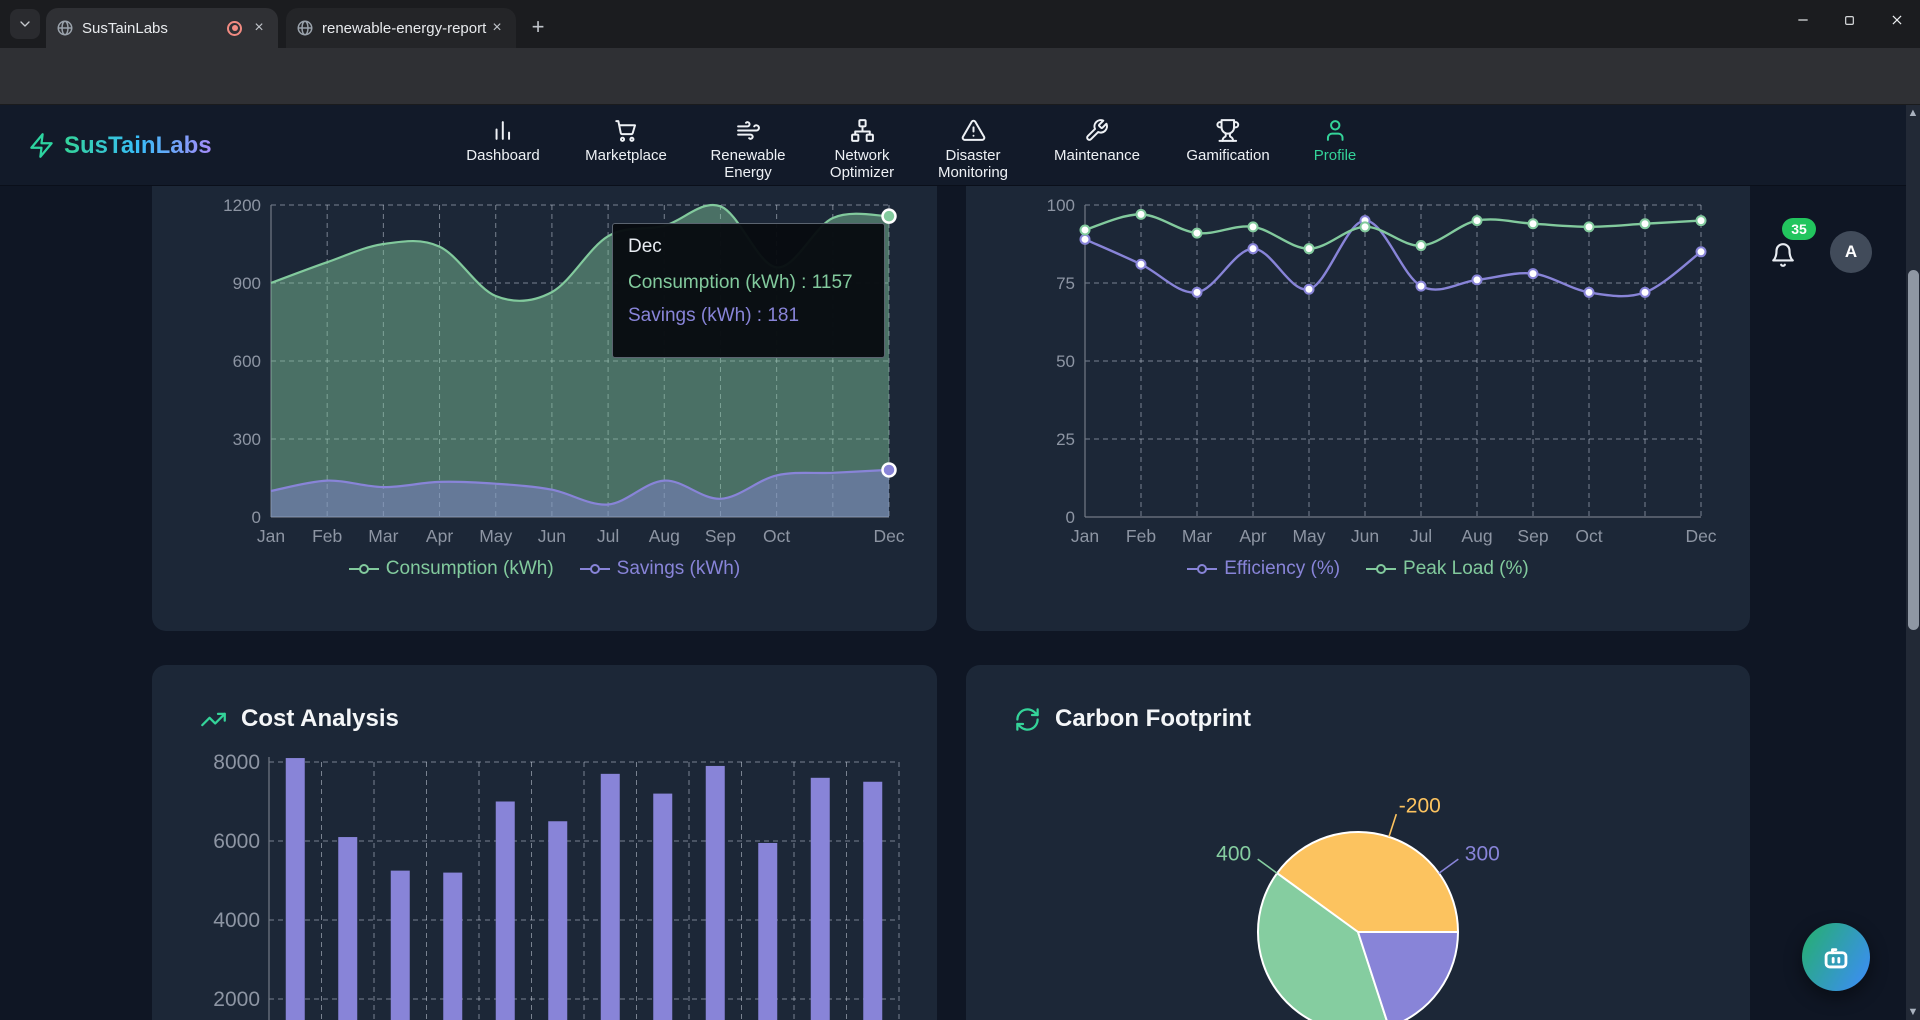  What do you see at coordinates (320, 718) in the screenshot?
I see `card-title: Cost Analysis` at bounding box center [320, 718].